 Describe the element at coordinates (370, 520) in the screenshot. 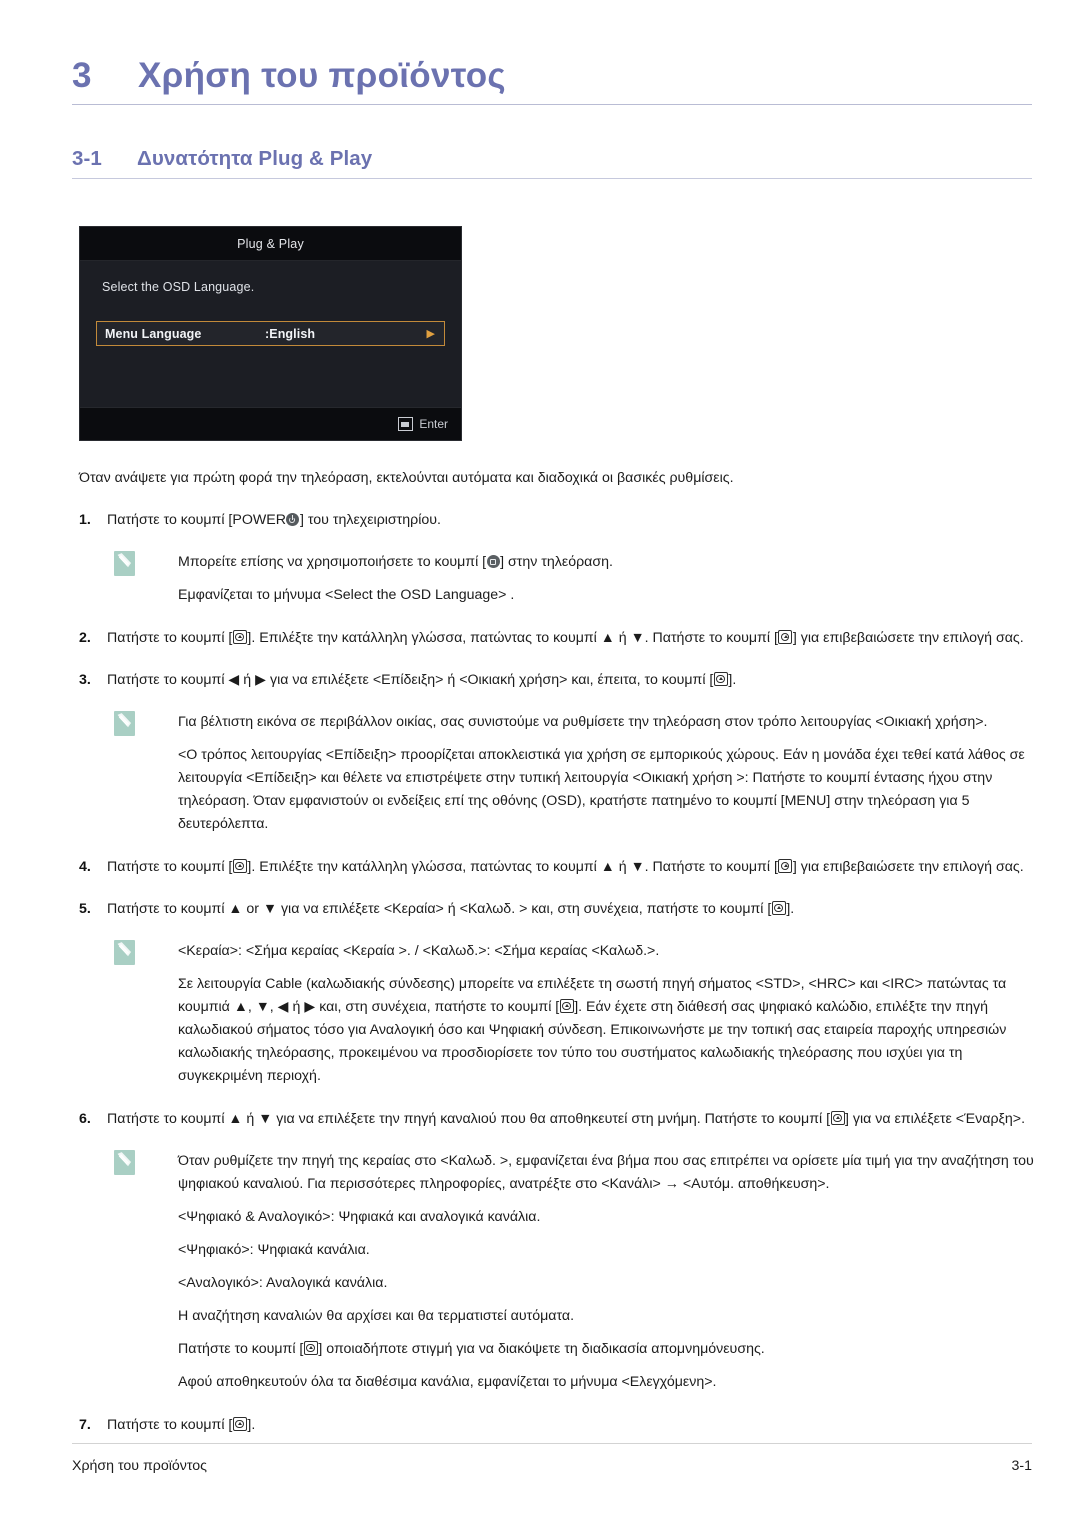

I see `step-1-text-b: ] του τηλεχειριστηρίου.` at that location.